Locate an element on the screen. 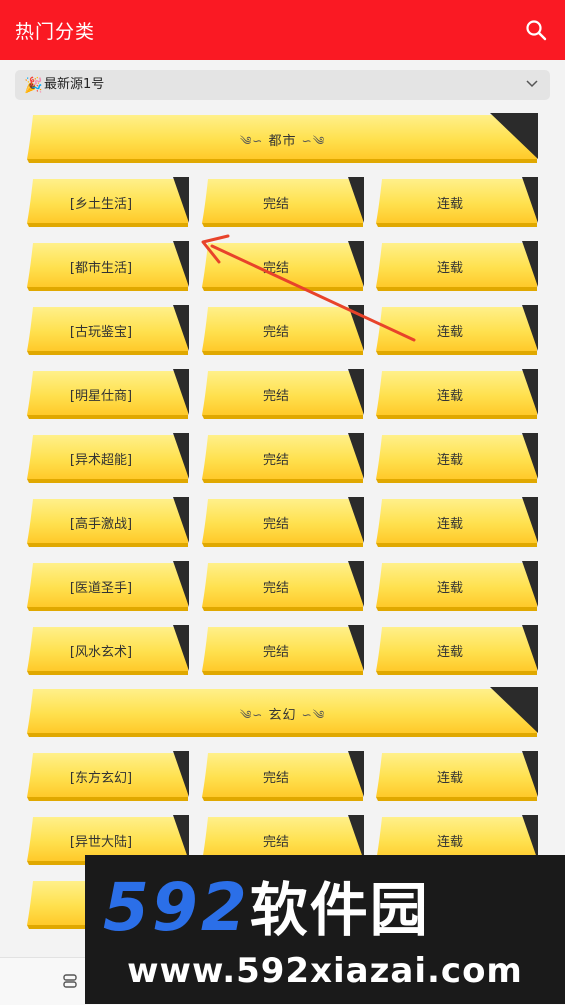 Image resolution: width=565 pixels, height=1005 pixels. watermark-brand: 软件园 is located at coordinates (339, 910).